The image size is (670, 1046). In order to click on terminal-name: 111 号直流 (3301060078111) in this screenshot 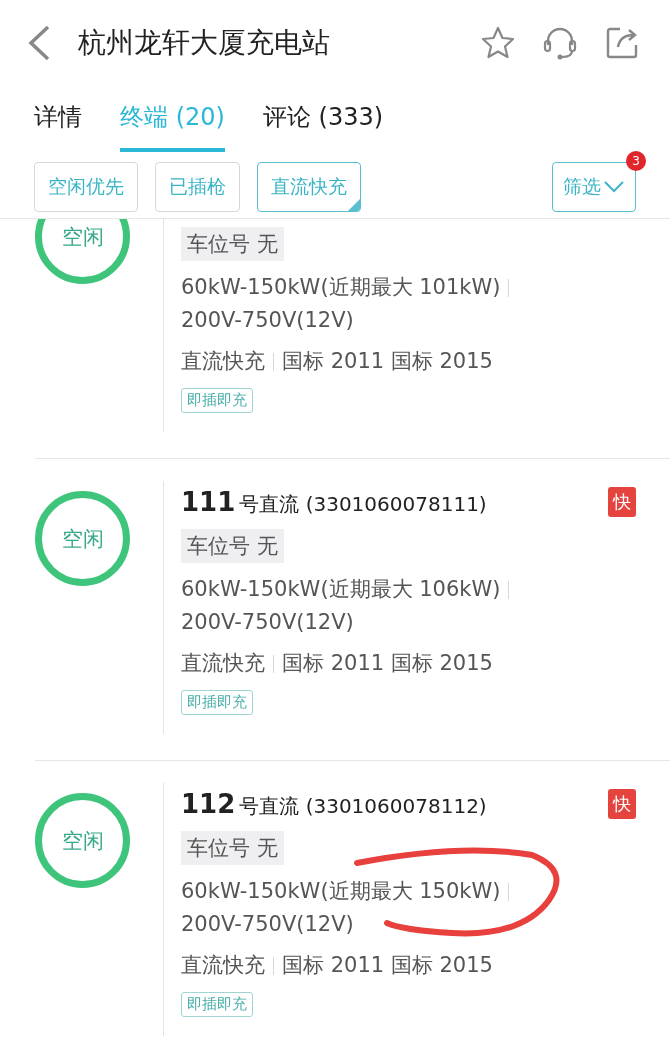, I will do `click(334, 502)`.